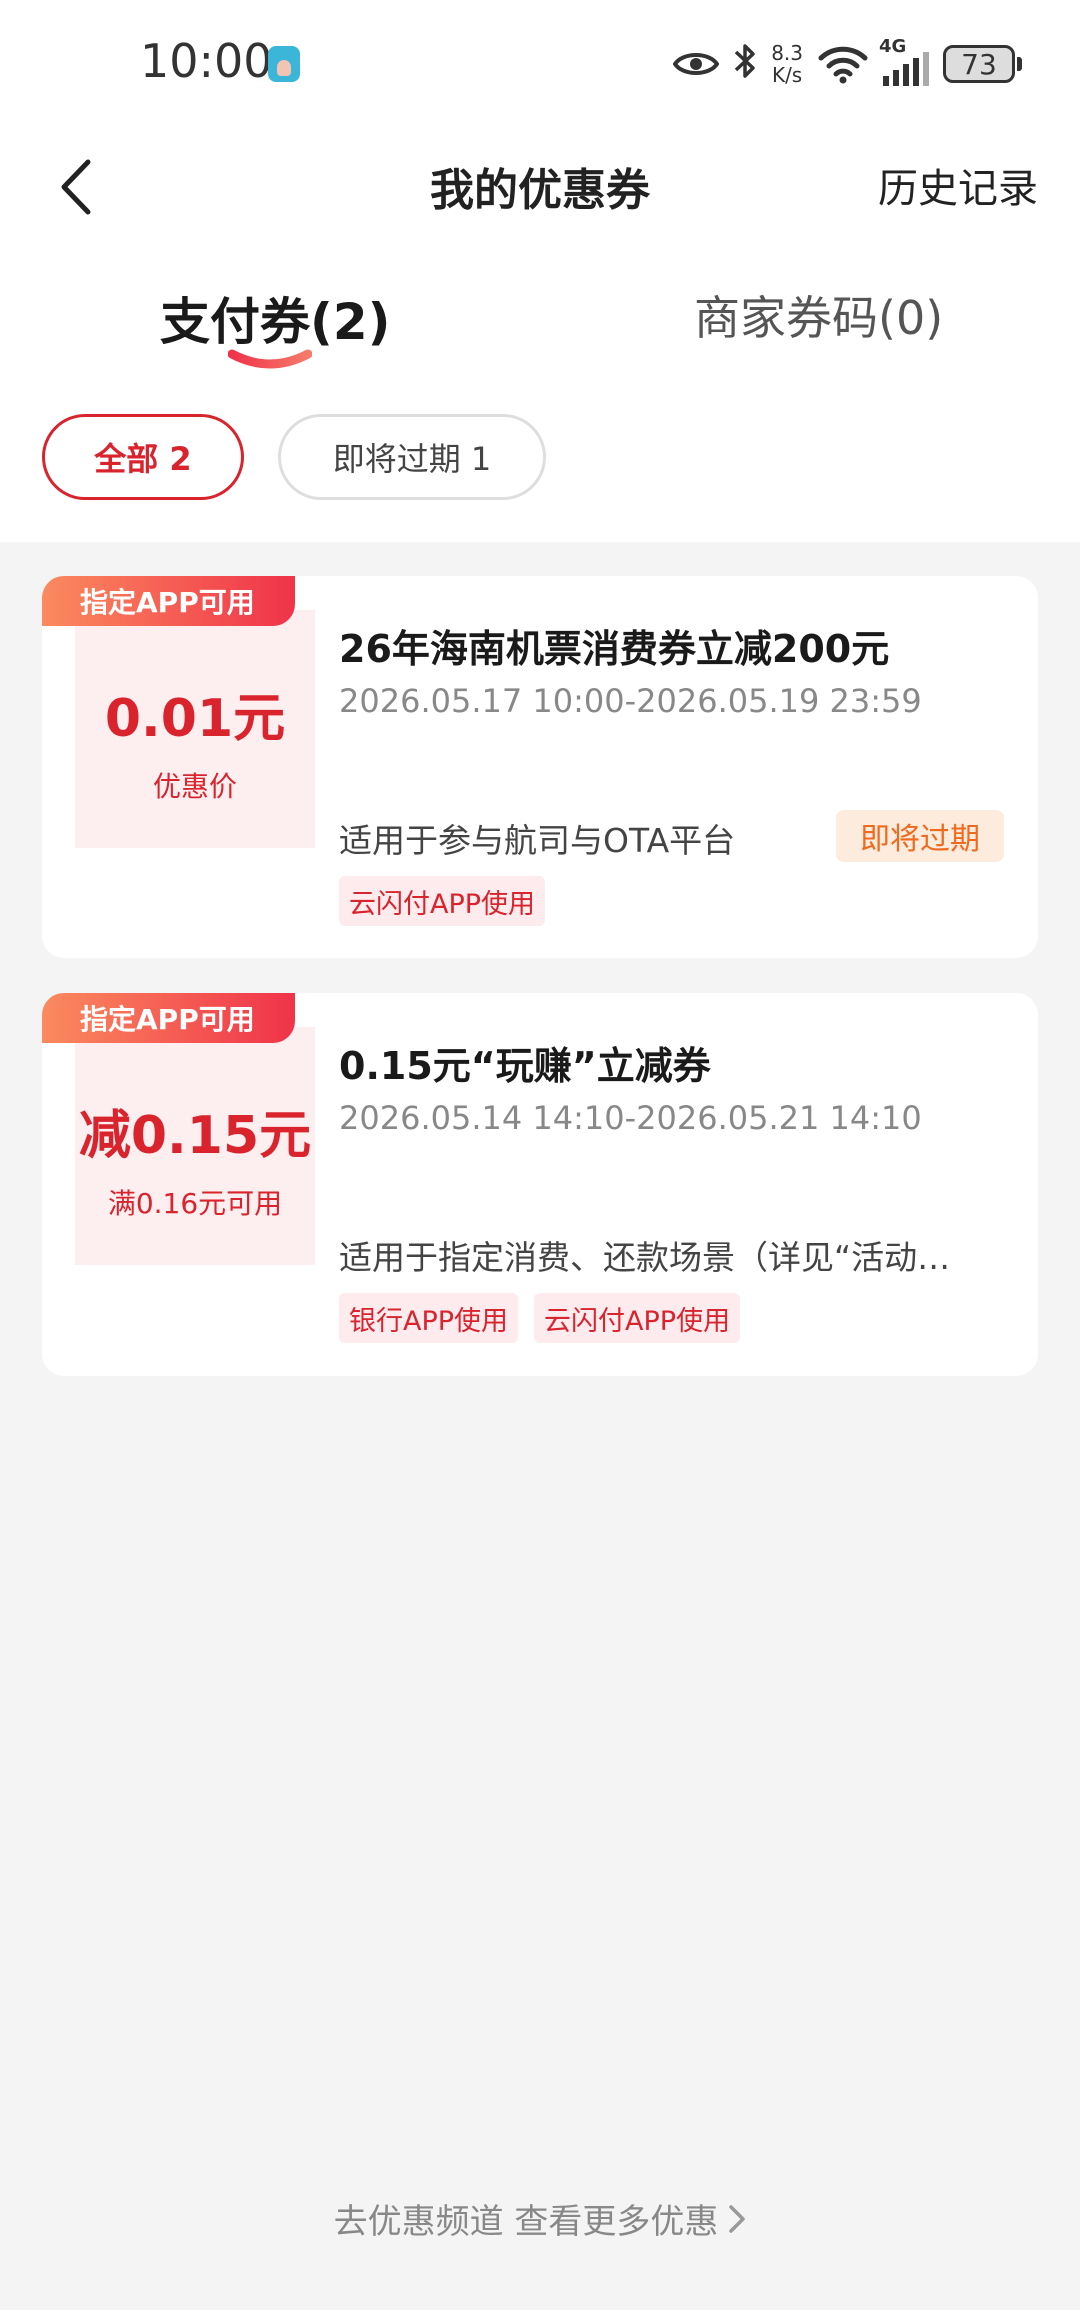 The height and width of the screenshot is (2310, 1080). What do you see at coordinates (737, 2218) in the screenshot?
I see `chevron-right-icon` at bounding box center [737, 2218].